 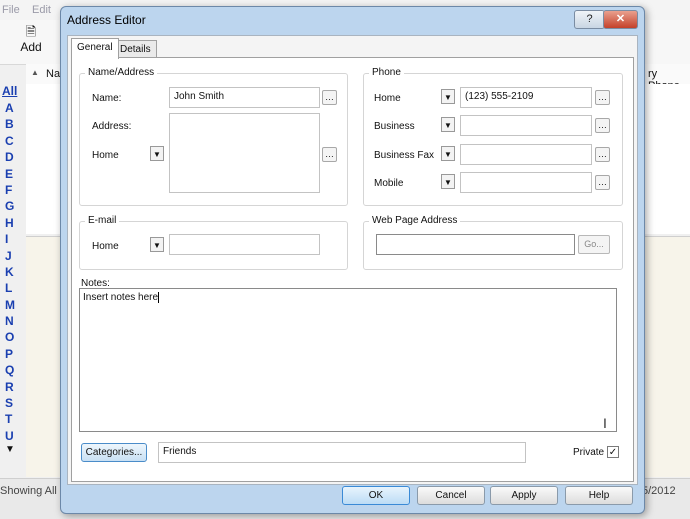 I want to click on phone-fax-type-dropdown: ▼, so click(x=448, y=153).